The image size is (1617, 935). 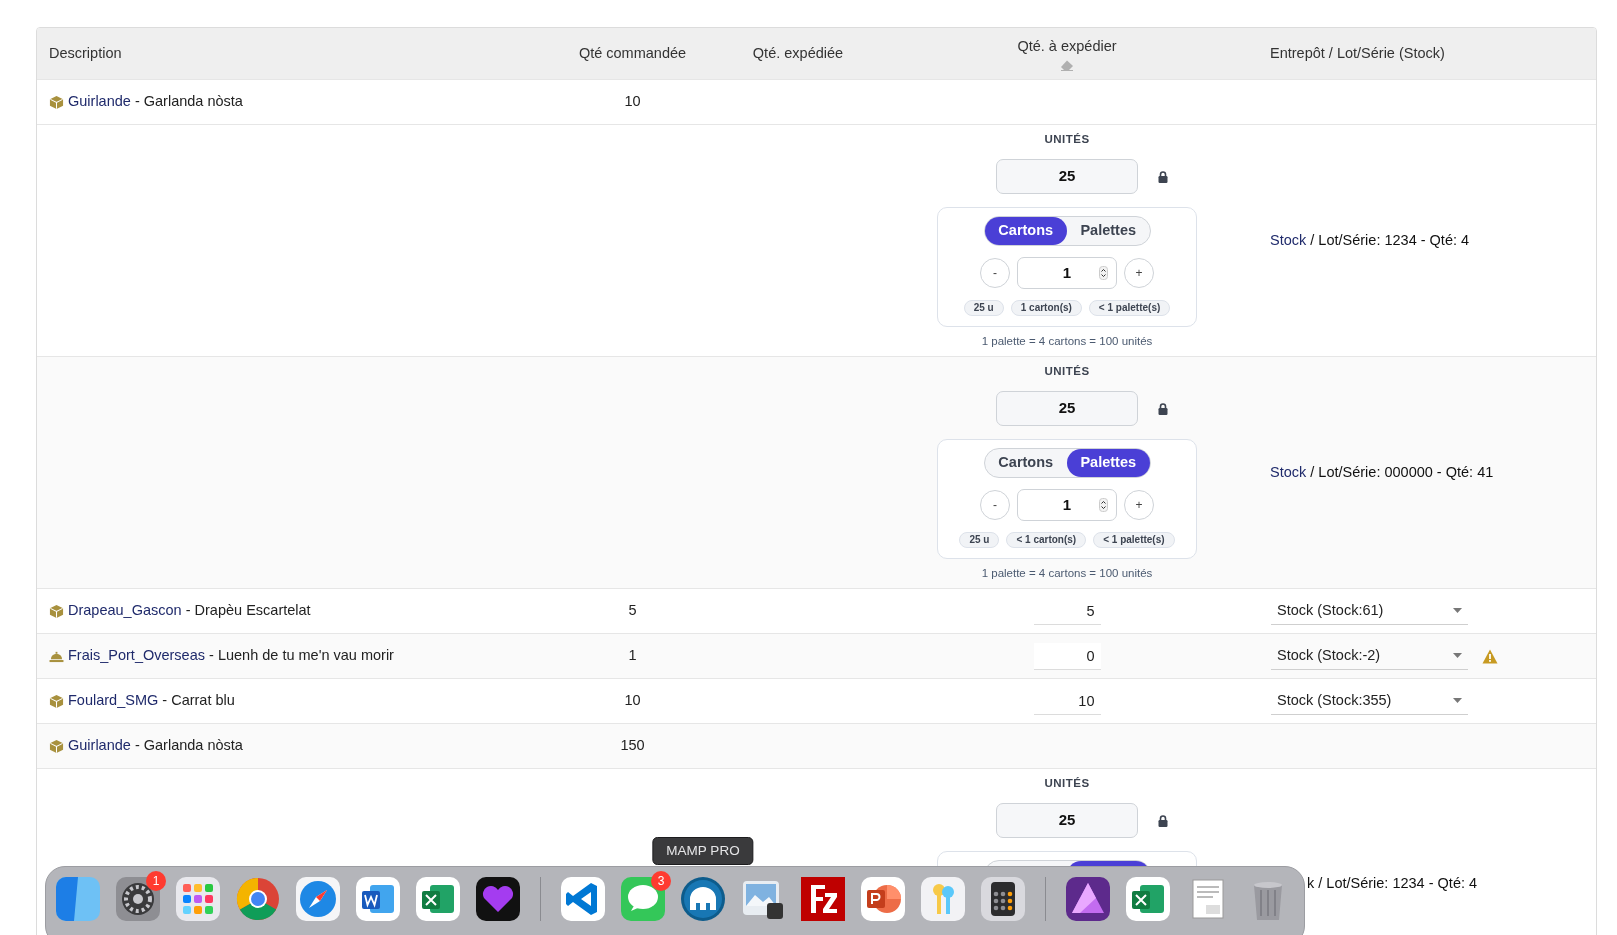 I want to click on product-description: Foulard_SMG - Carrat blu, so click(x=151, y=701).